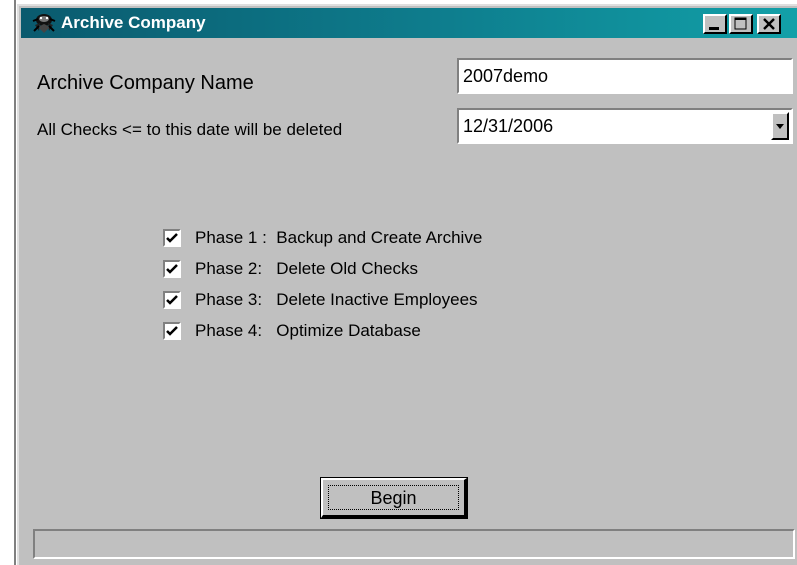  I want to click on close-icon, so click(769, 24).